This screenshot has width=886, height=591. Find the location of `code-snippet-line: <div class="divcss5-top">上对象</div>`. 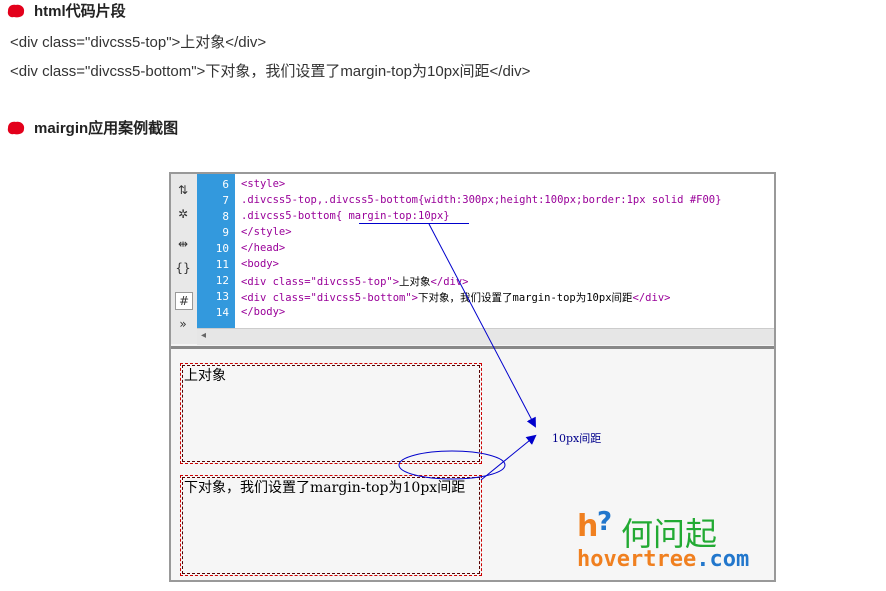

code-snippet-line: <div class="divcss5-top">上对象</div> is located at coordinates (138, 42).